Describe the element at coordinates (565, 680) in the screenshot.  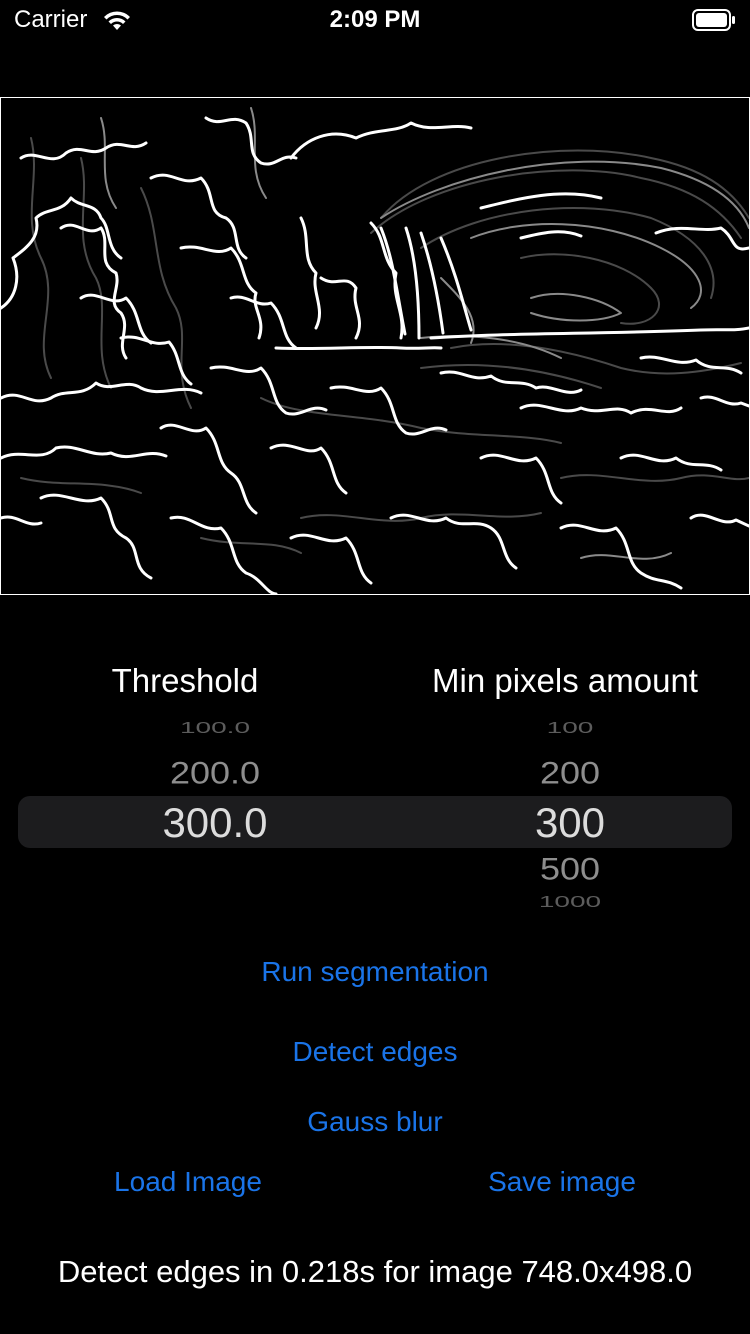
I see `min-pixels-picker-label: Min pixels amount` at that location.